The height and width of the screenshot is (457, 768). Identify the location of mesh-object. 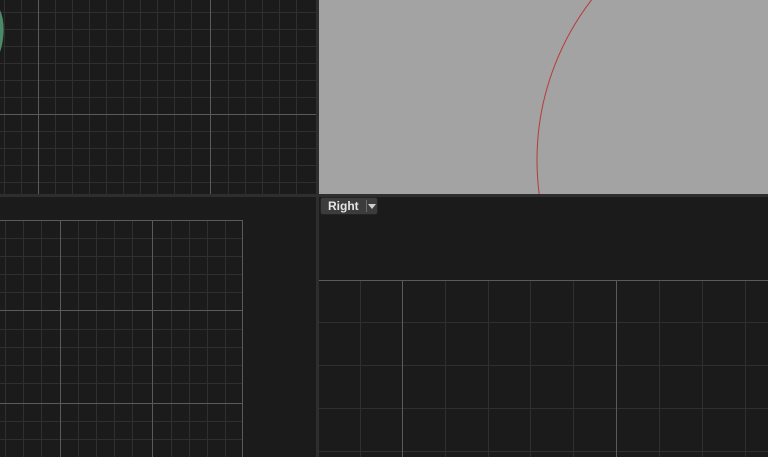
(2, 31).